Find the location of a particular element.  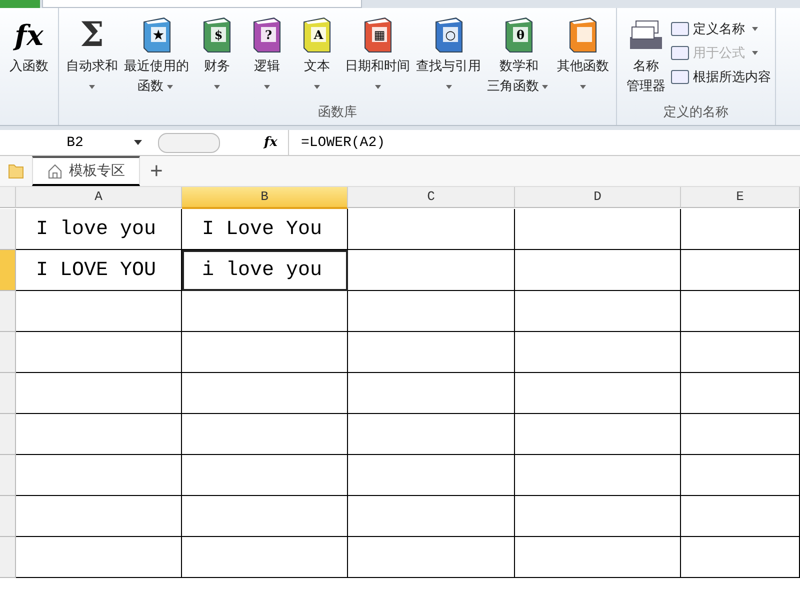

group-label: 函数库 is located at coordinates (337, 112).